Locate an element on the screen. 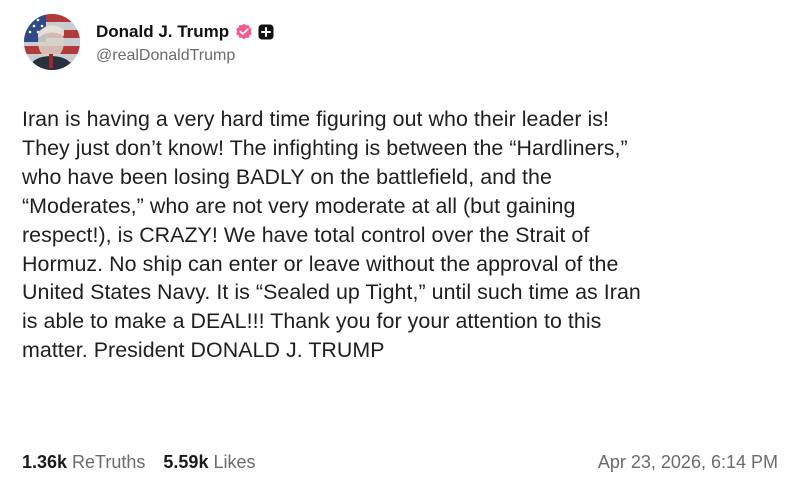 Image resolution: width=800 pixels, height=480 pixels. likes-label: Likes is located at coordinates (234, 461).